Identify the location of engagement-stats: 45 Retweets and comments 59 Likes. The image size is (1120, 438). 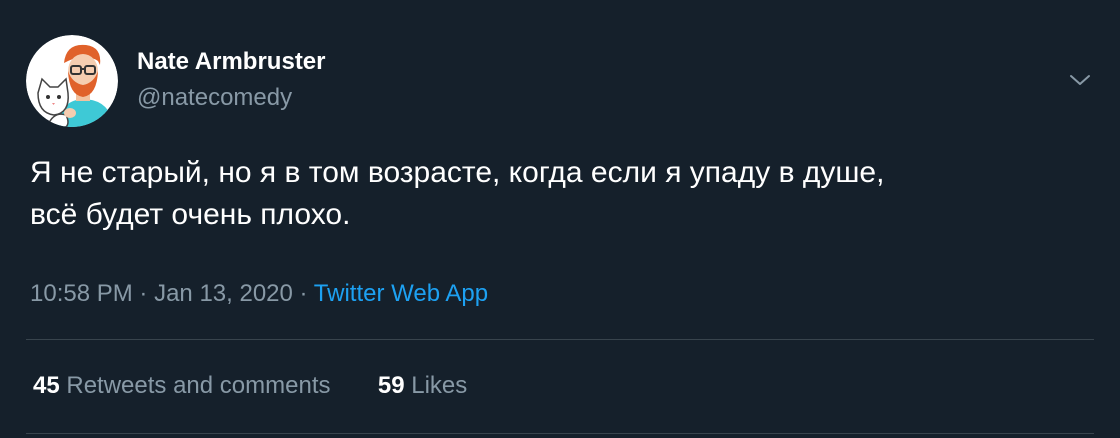
(250, 386).